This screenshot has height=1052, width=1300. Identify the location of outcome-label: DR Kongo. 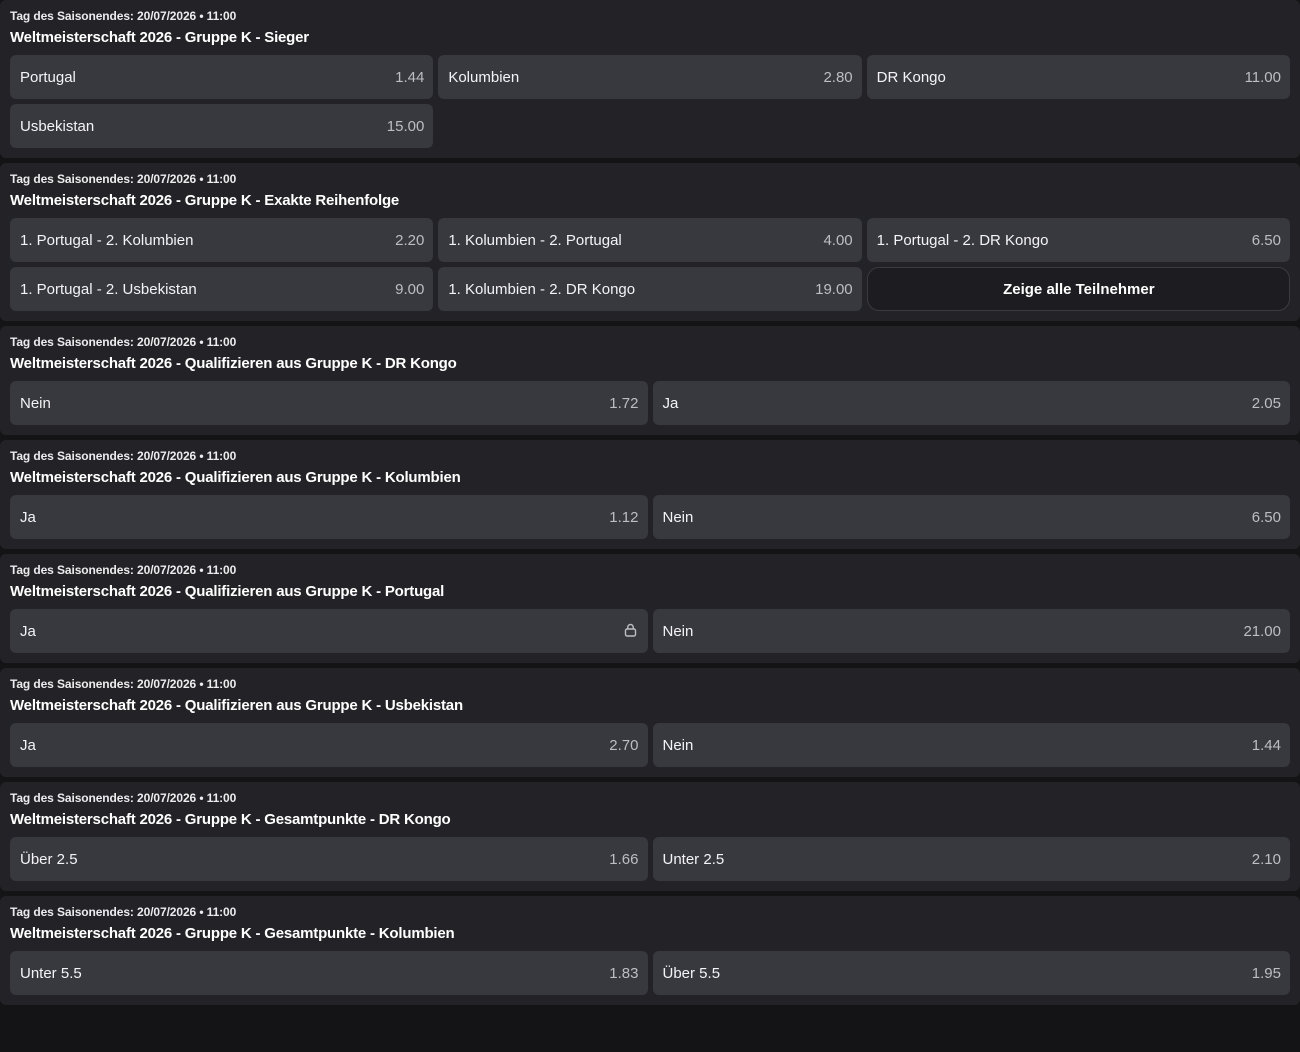
(911, 77).